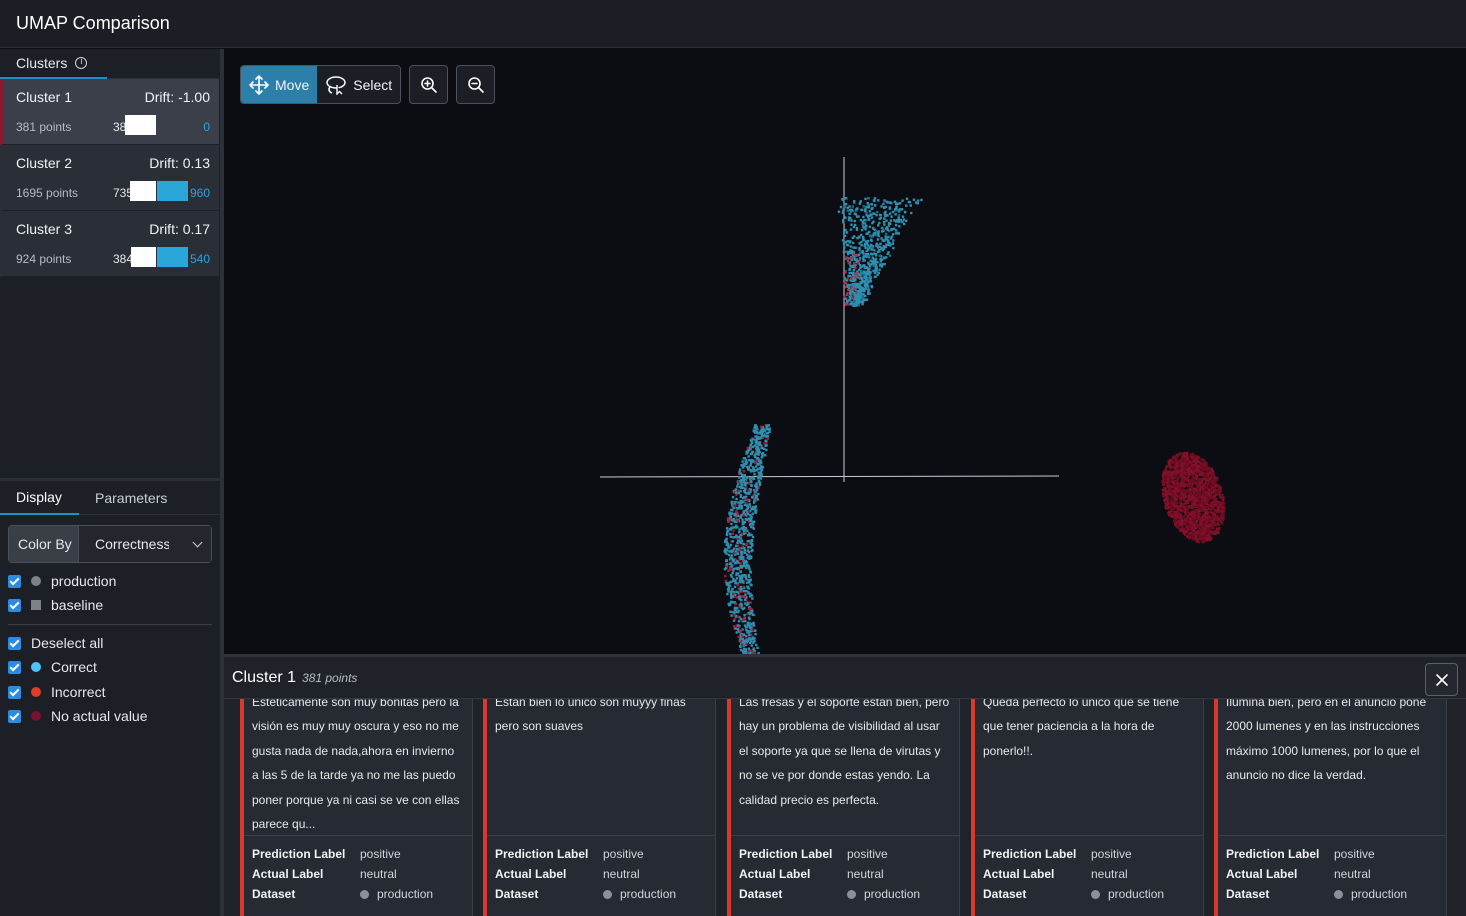 The image size is (1466, 916). I want to click on clusters-tabbar: Clusters, so click(110, 64).